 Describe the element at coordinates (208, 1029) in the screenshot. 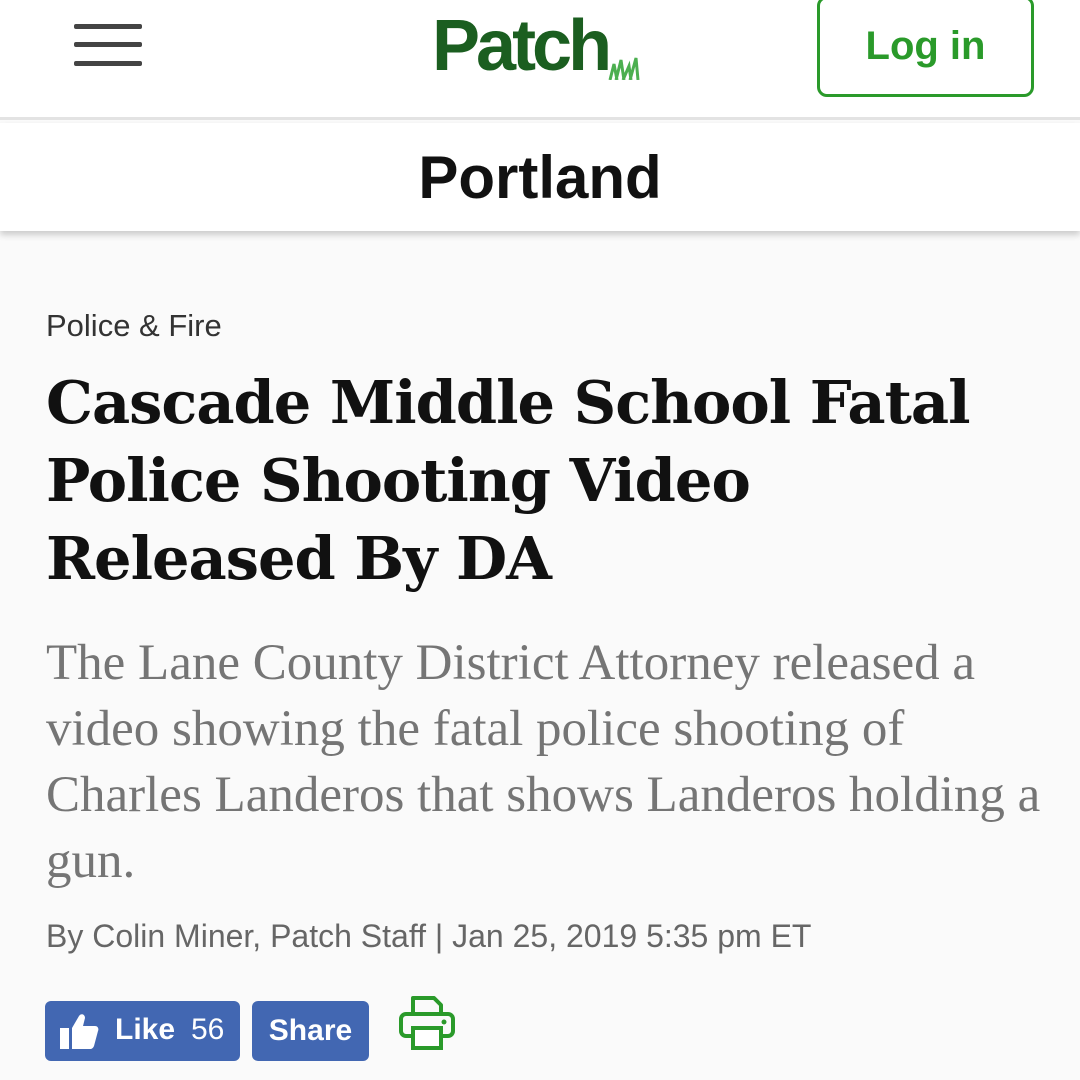

I see `like-count: 56` at that location.